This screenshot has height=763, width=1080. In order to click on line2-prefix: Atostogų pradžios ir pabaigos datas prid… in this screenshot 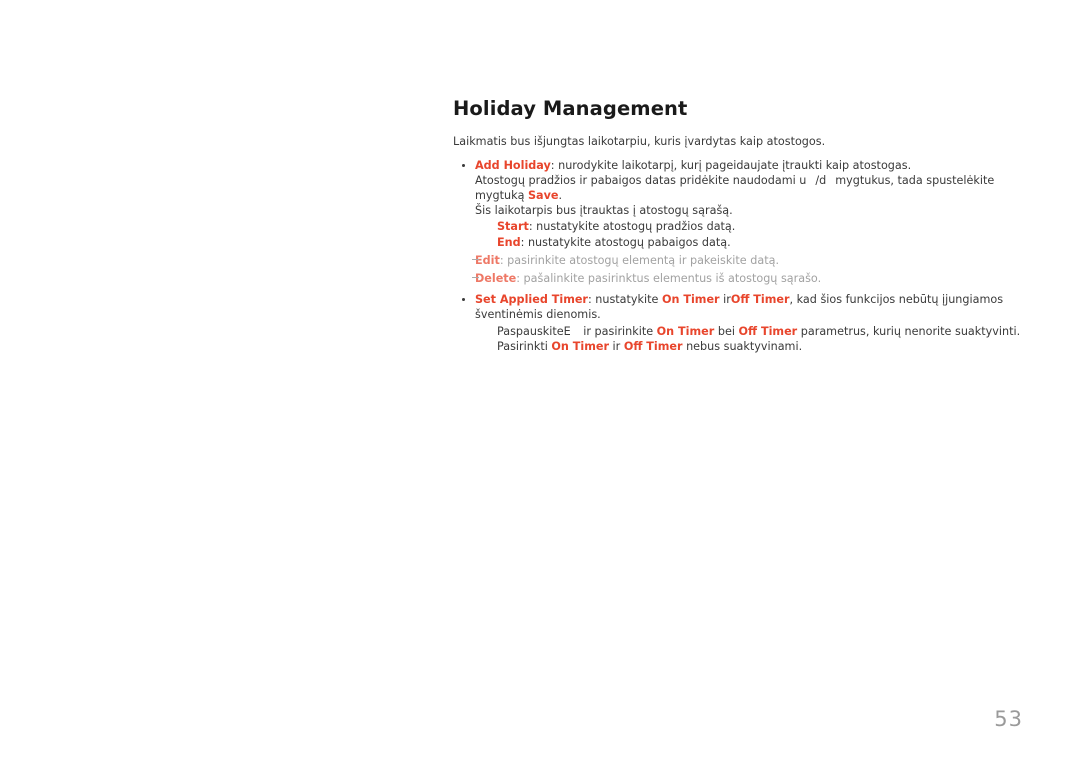, I will do `click(637, 181)`.